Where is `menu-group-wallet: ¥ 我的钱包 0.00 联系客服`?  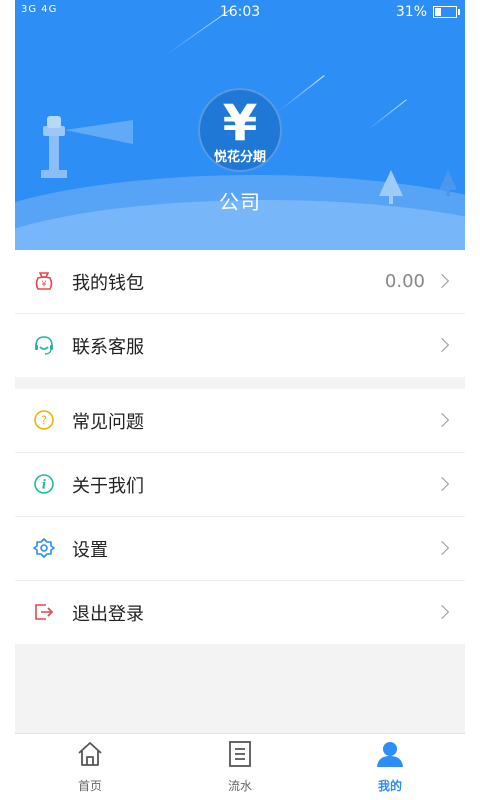
menu-group-wallet: ¥ 我的钱包 0.00 联系客服 is located at coordinates (240, 313).